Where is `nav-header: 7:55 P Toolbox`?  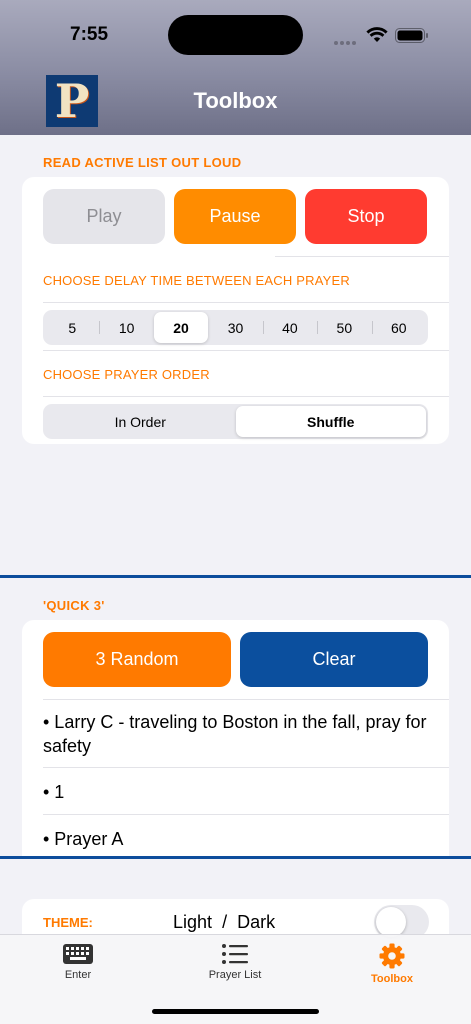 nav-header: 7:55 P Toolbox is located at coordinates (235, 67).